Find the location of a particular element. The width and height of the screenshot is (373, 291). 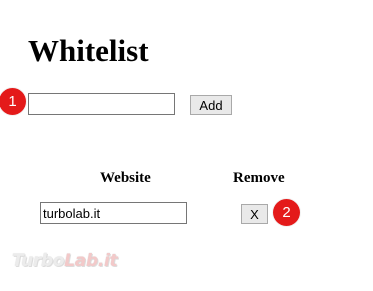

website-input is located at coordinates (101, 104).